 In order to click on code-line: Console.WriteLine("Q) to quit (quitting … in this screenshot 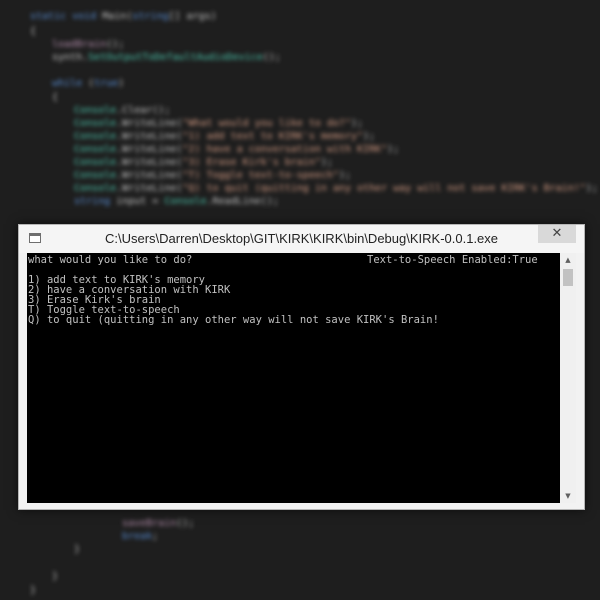, I will do `click(336, 188)`.